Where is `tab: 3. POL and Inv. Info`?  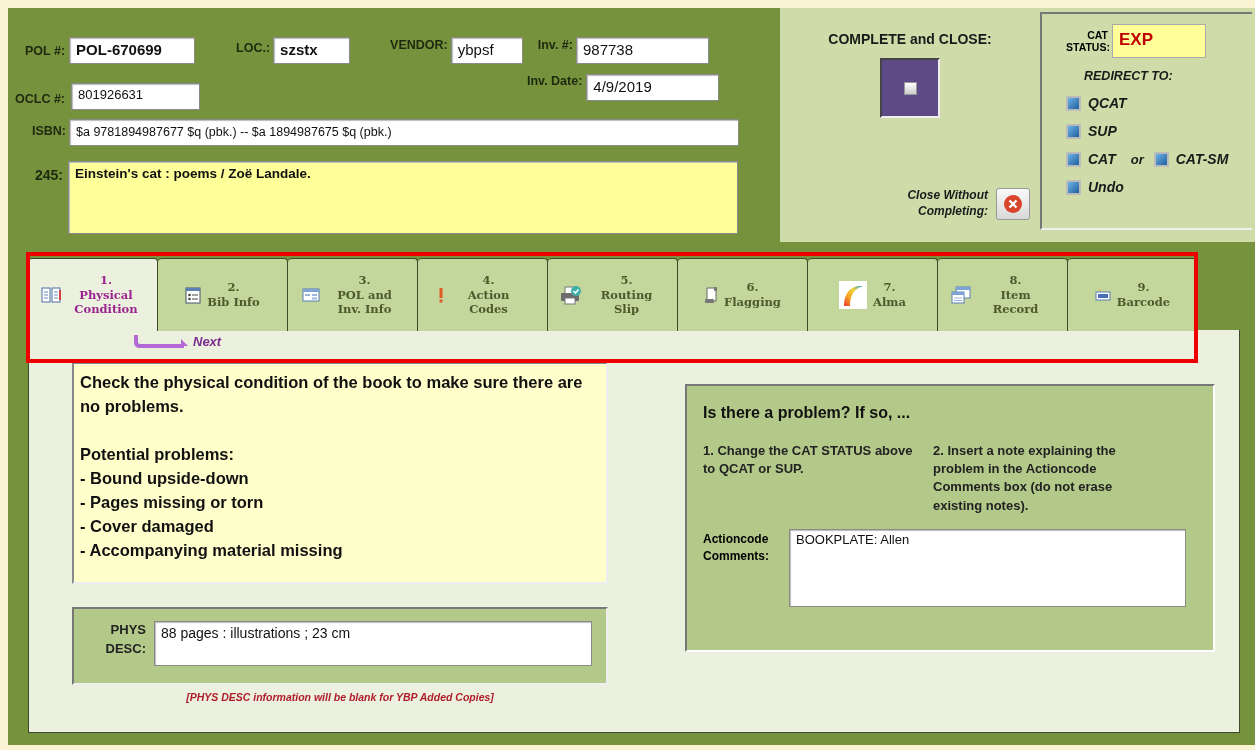
tab: 3. POL and Inv. Info is located at coordinates (353, 294).